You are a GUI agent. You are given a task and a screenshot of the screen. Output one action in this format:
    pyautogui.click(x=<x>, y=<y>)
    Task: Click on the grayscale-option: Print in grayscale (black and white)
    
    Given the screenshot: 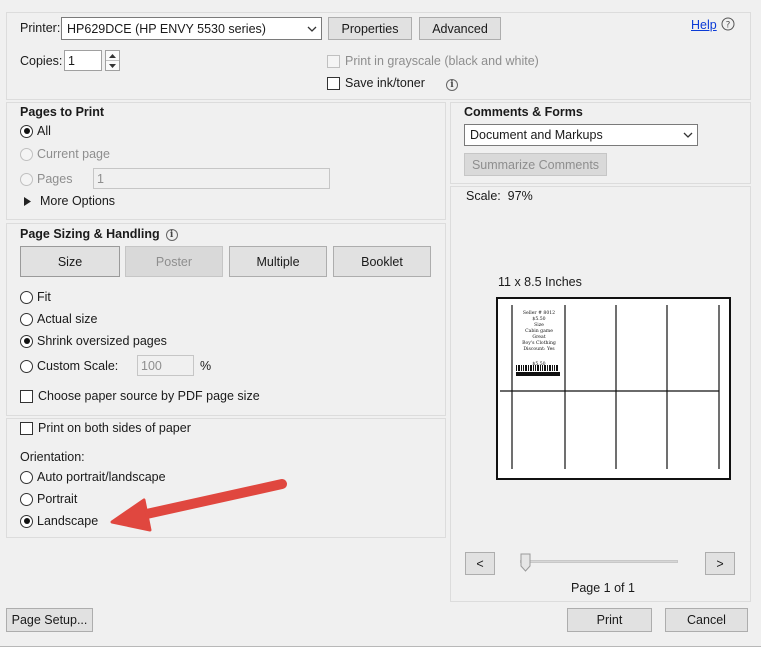 What is the action you would take?
    pyautogui.click(x=433, y=61)
    